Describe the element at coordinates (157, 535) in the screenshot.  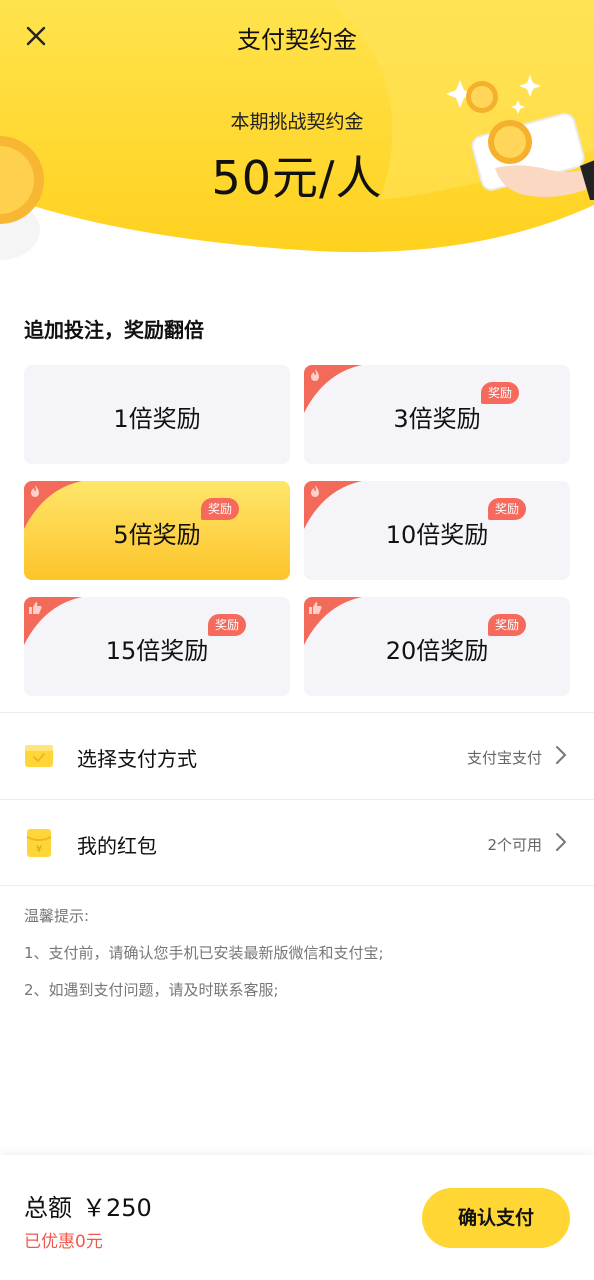
I see `multiplier-label: 5倍奖励` at that location.